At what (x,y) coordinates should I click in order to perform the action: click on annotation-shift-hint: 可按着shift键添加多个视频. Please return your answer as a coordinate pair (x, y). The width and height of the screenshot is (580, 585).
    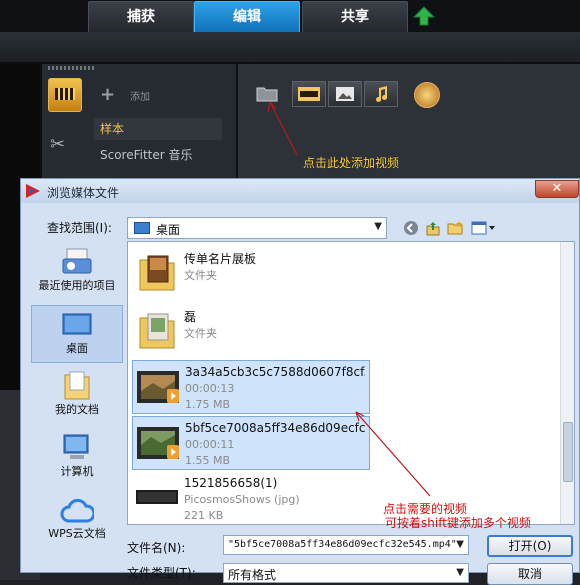
    Looking at the image, I should click on (458, 523).